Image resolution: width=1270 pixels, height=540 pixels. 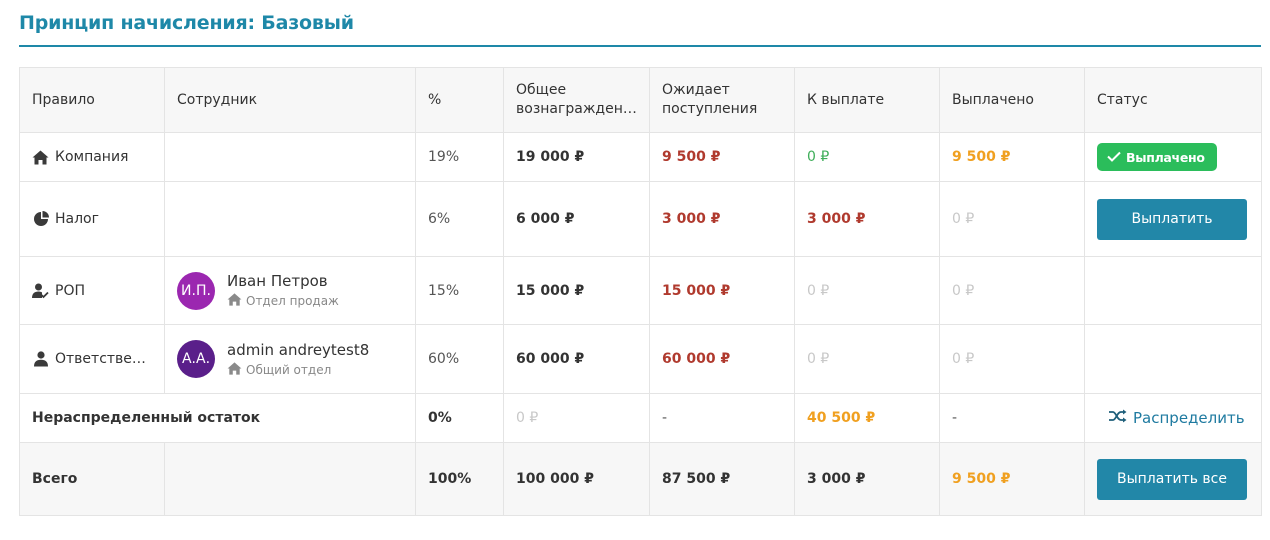 I want to click on check-icon, so click(x=1114, y=157).